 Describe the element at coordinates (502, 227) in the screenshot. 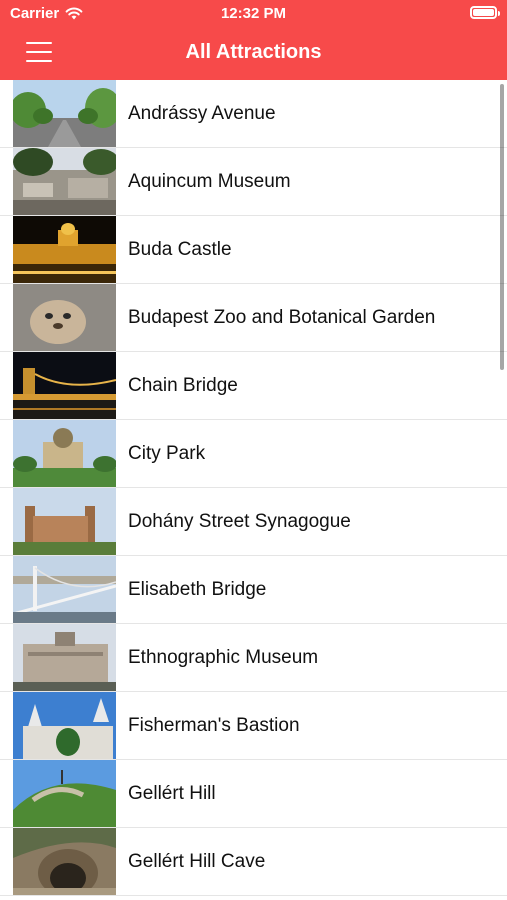

I see `scrollbar` at that location.